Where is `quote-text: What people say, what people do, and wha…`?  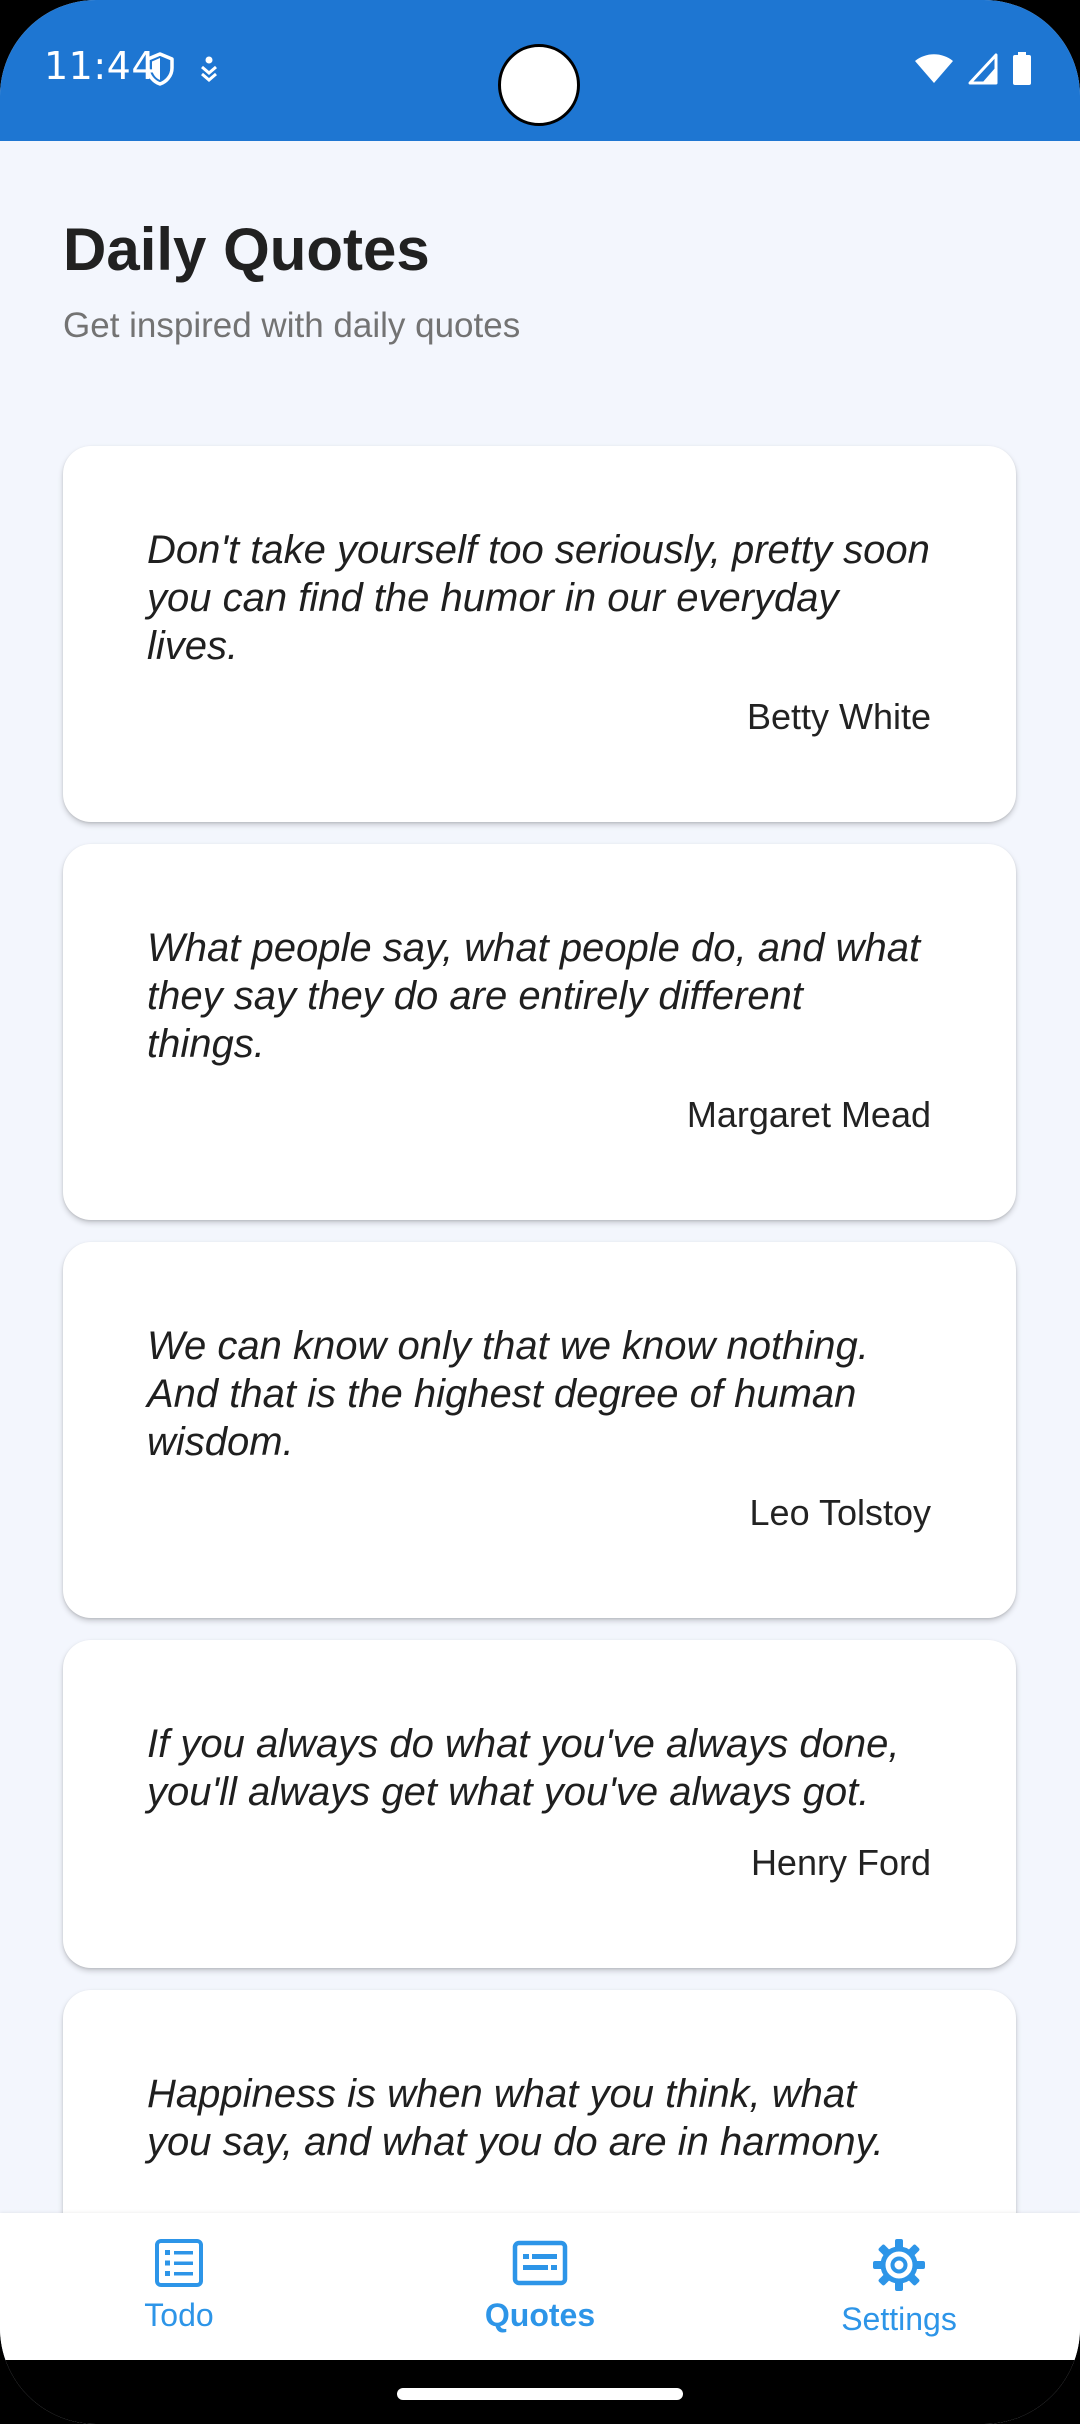 quote-text: What people say, what people do, and wha… is located at coordinates (534, 996).